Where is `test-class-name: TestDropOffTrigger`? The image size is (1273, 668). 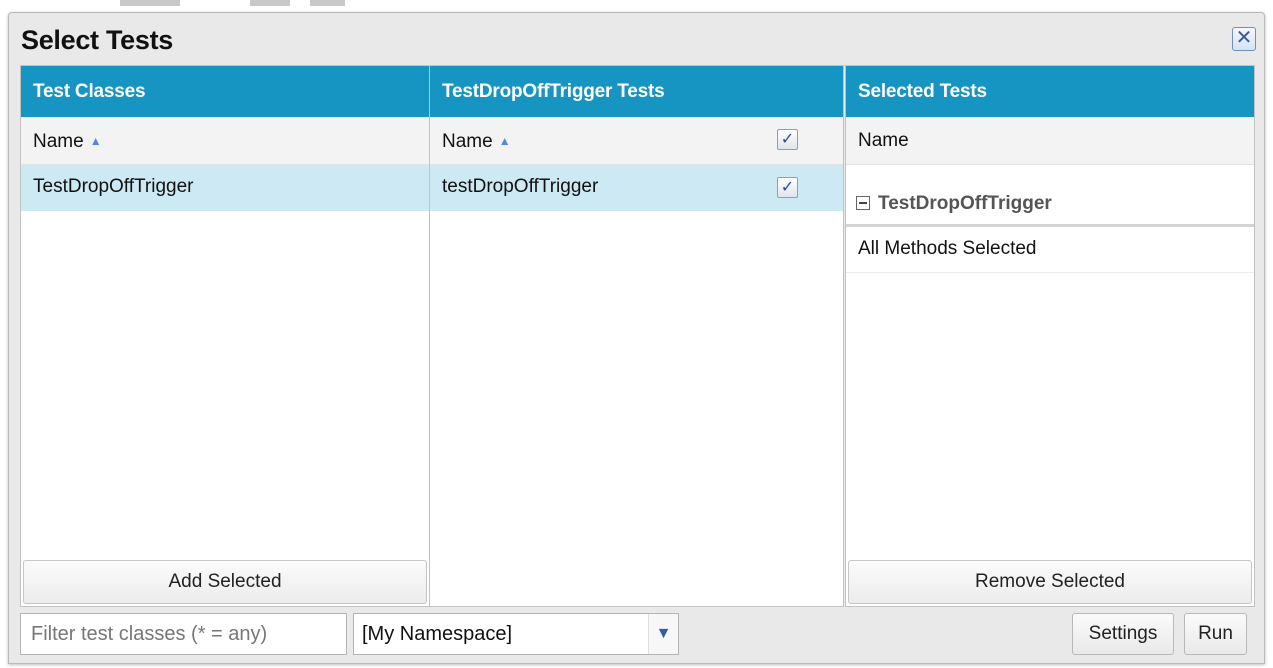 test-class-name: TestDropOffTrigger is located at coordinates (113, 186).